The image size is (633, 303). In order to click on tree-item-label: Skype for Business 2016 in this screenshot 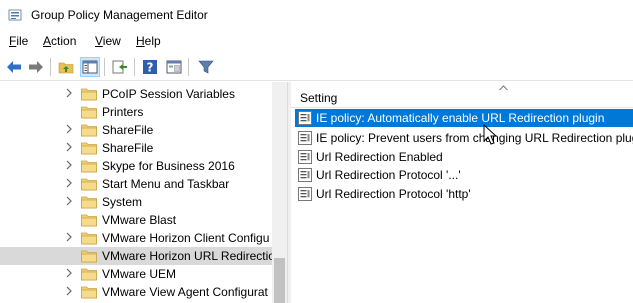, I will do `click(168, 166)`.